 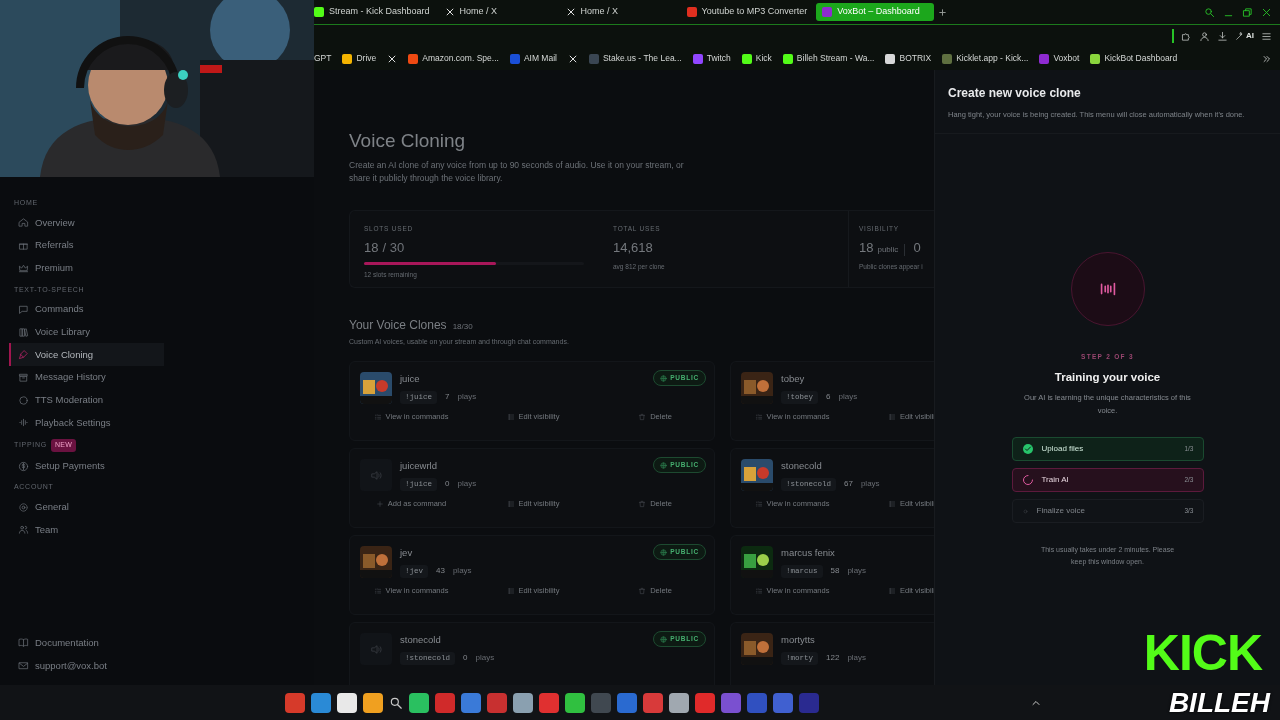 I want to click on bookmark: KickBot Dashboard, so click(x=1134, y=58).